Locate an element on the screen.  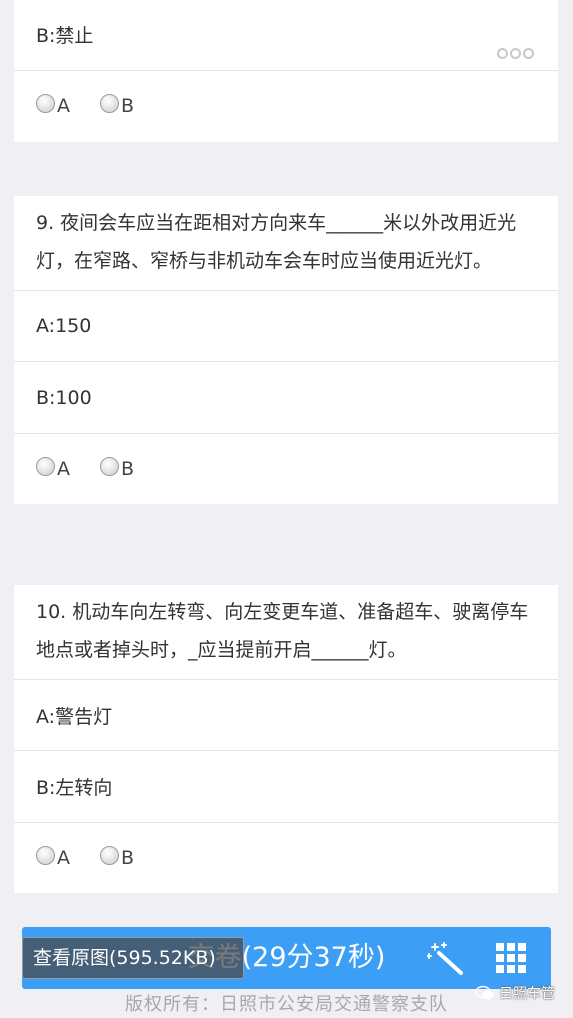
watermark: 日照车管 is located at coordinates (515, 993).